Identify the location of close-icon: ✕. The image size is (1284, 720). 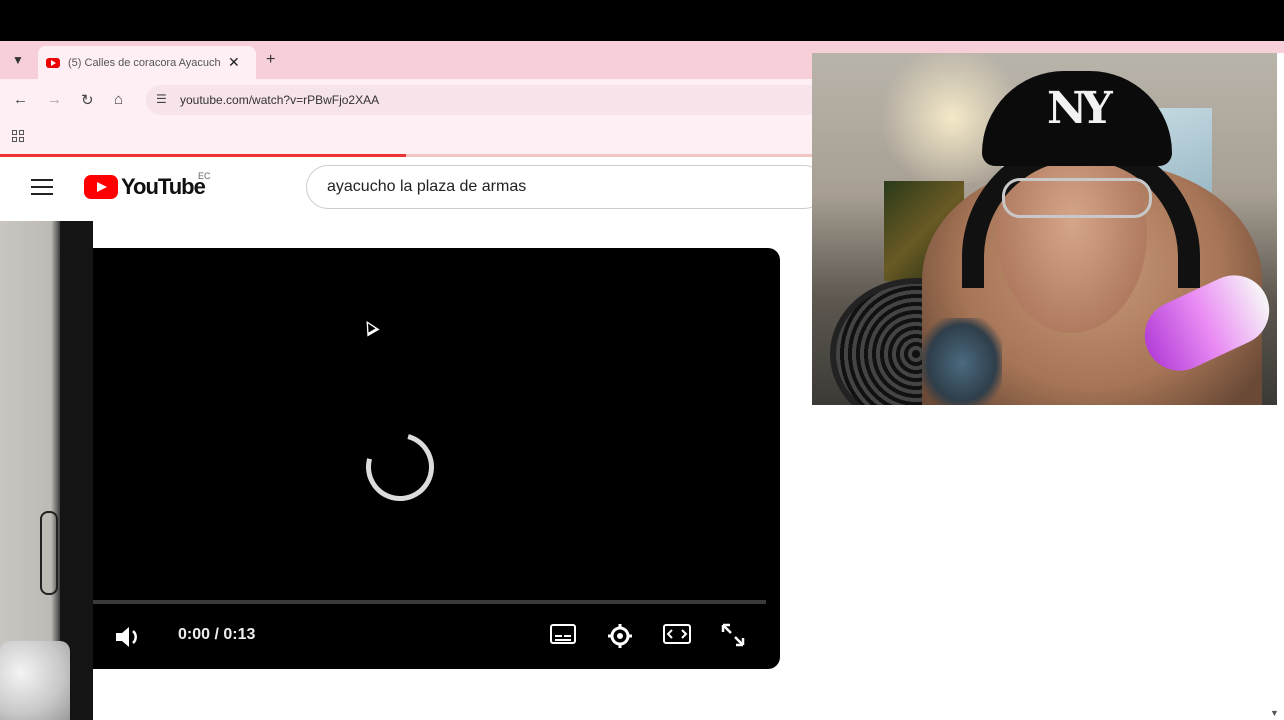
(234, 62).